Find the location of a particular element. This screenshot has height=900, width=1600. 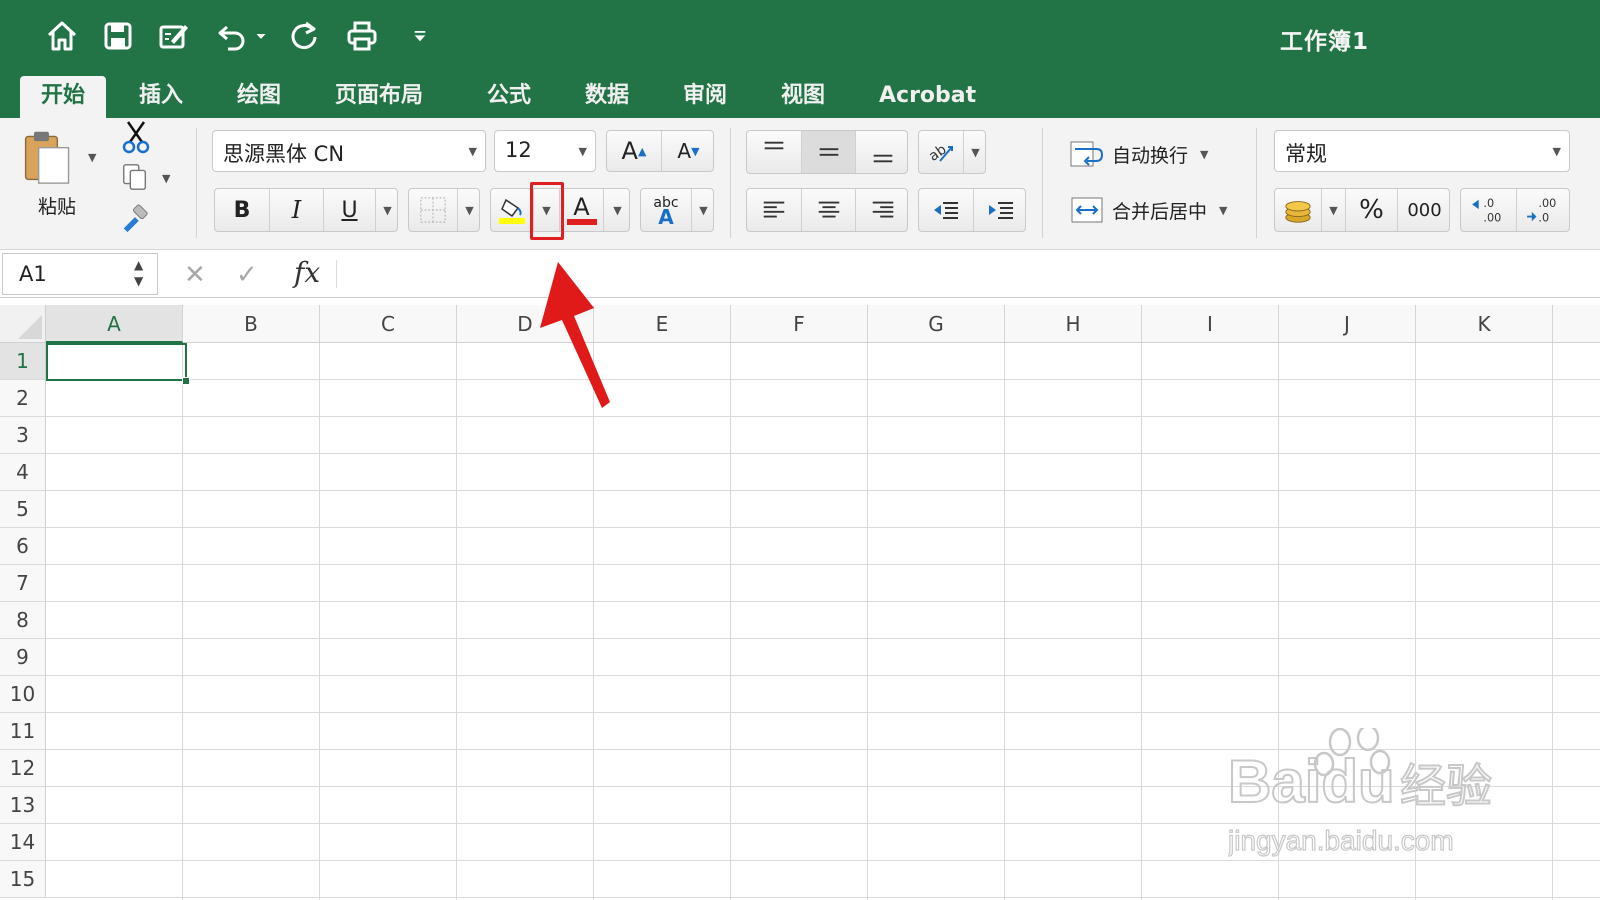

increase-decimal-button: .0.00 is located at coordinates (1488, 210).